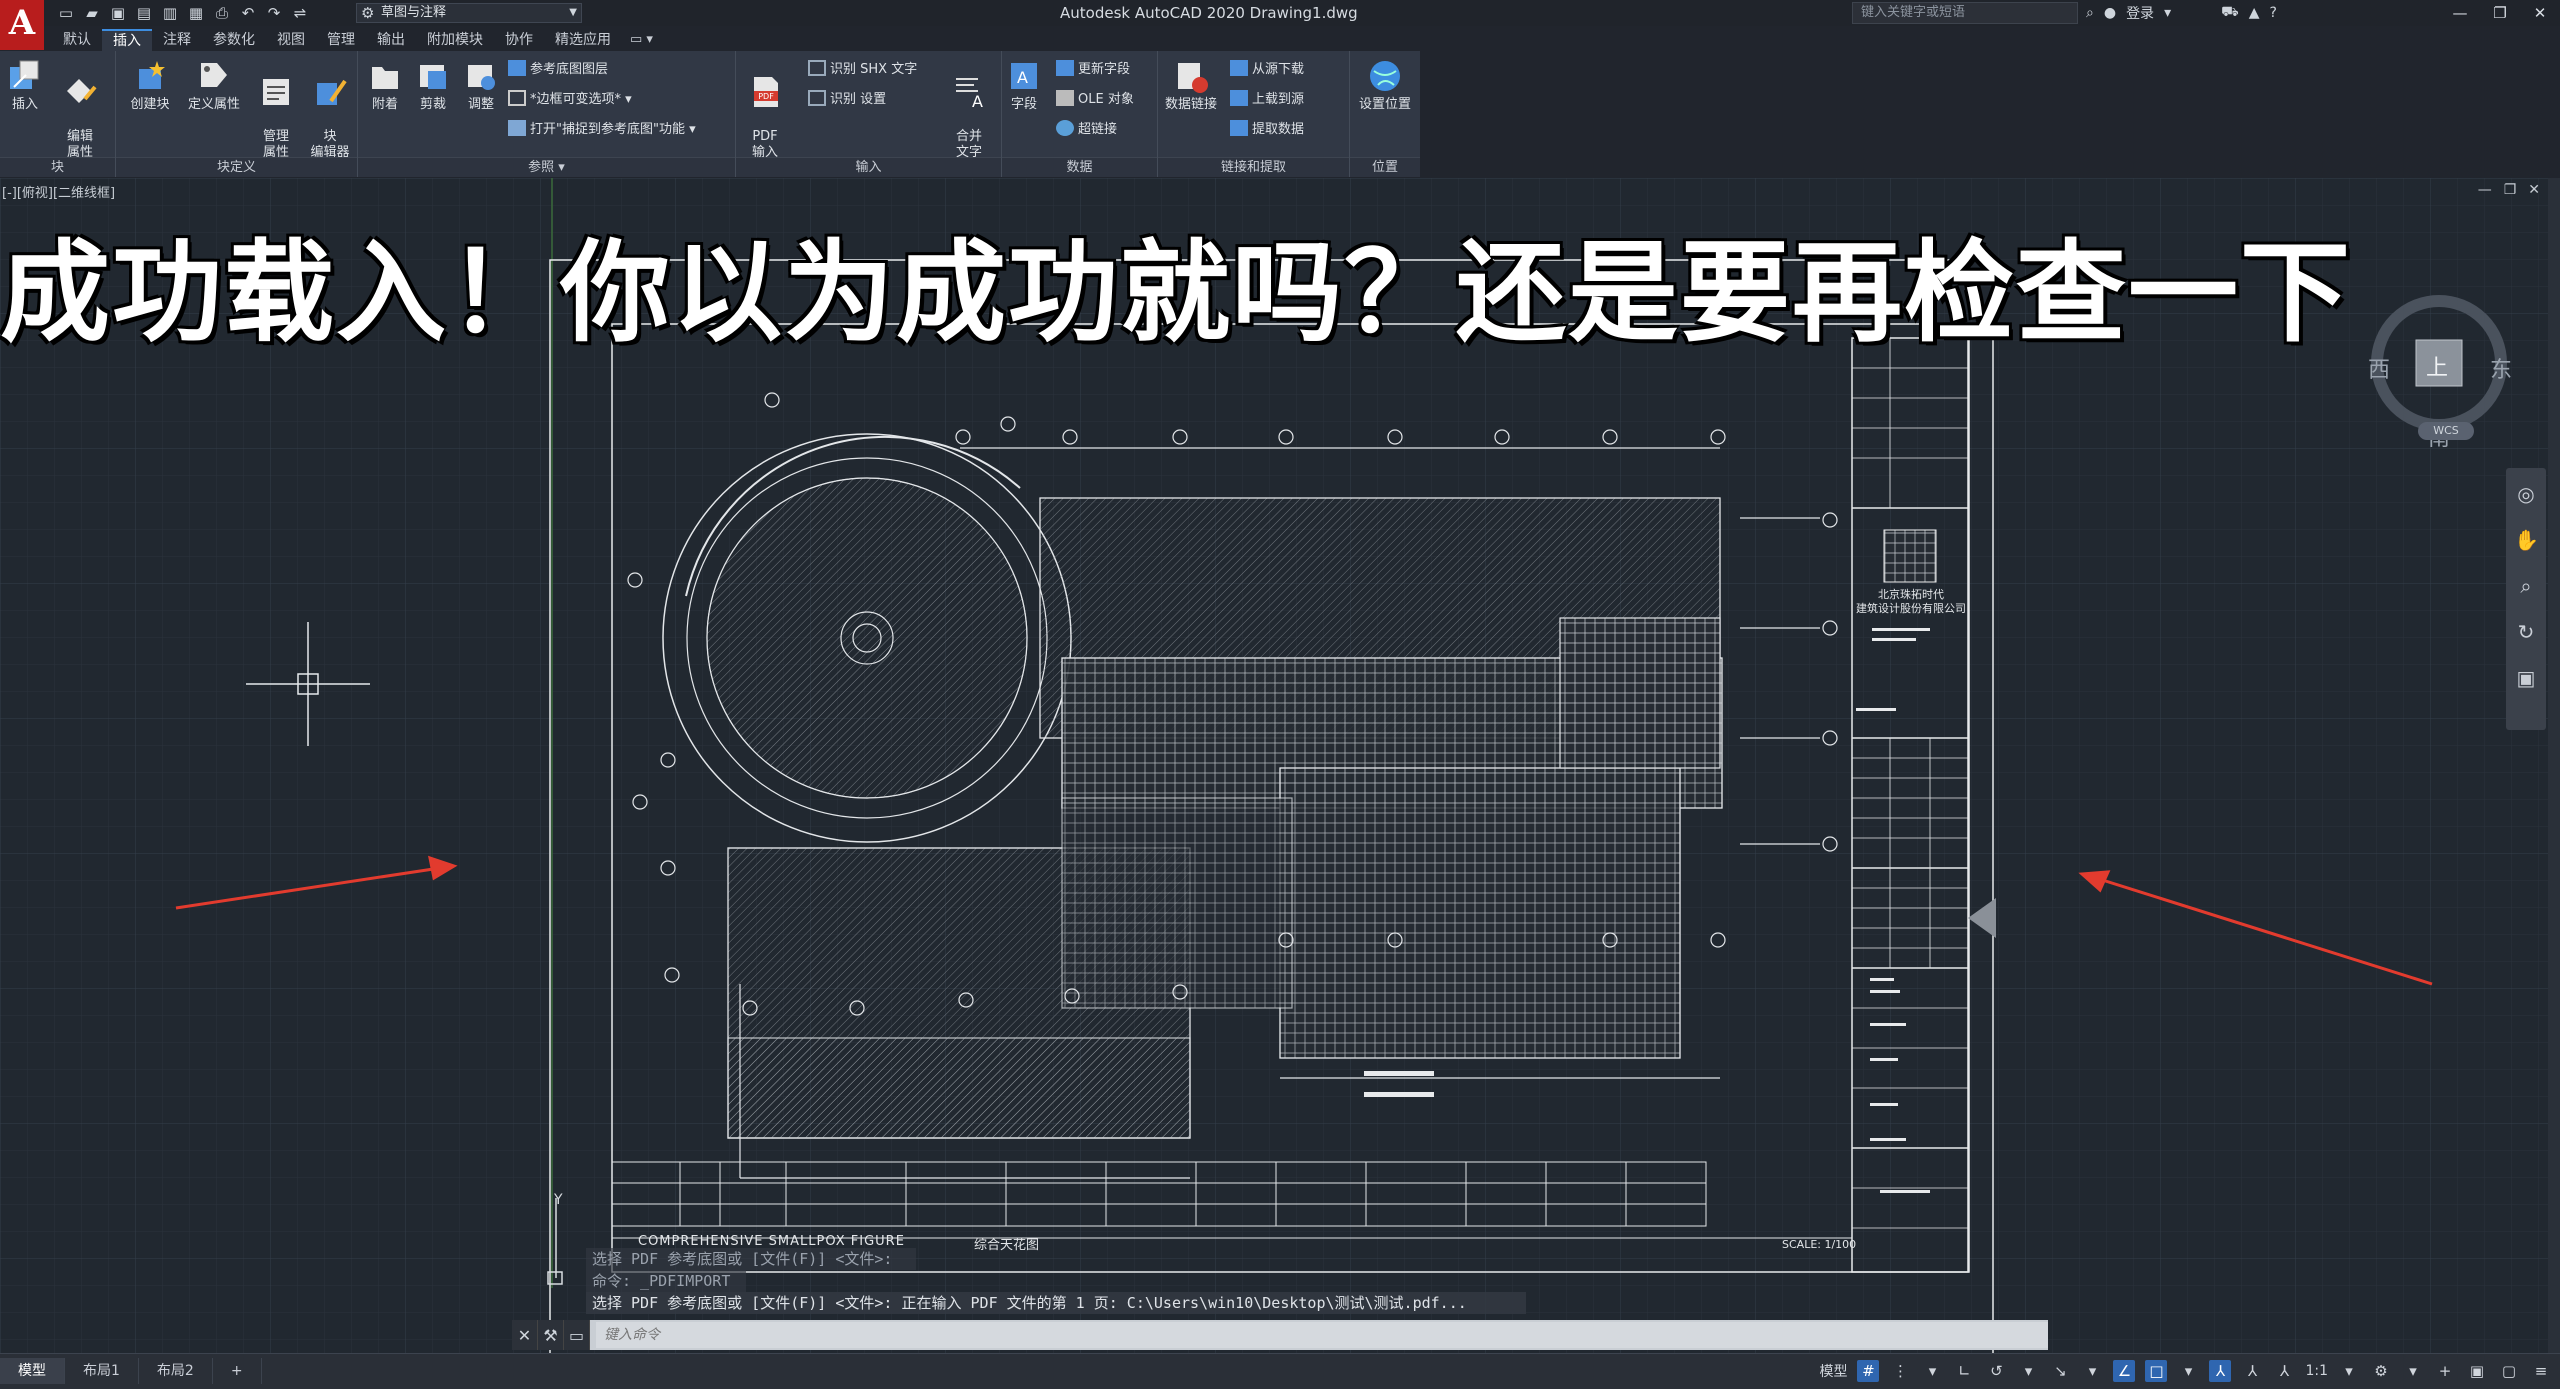  I want to click on block-editor-button: 块 编辑器, so click(330, 109).